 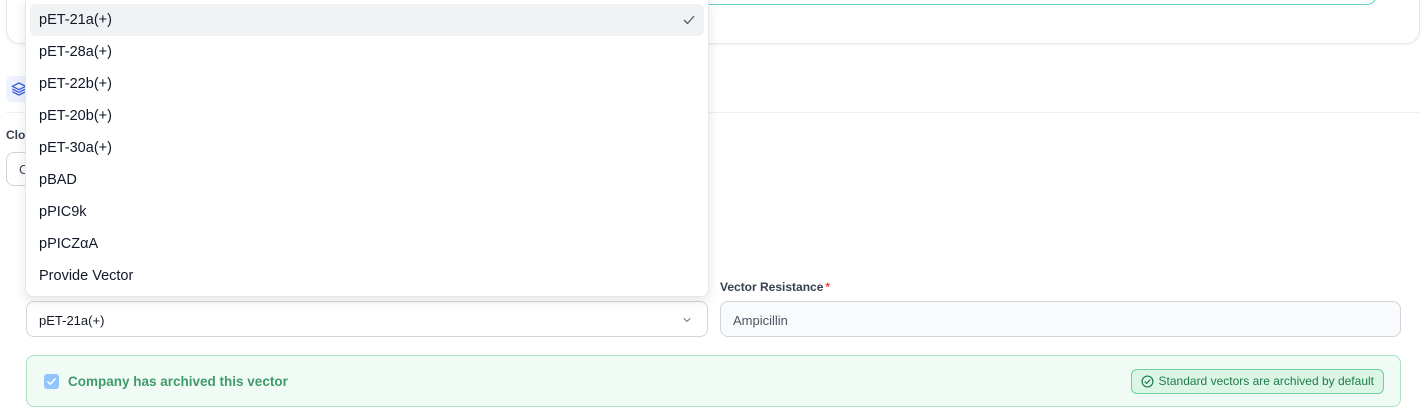 What do you see at coordinates (1147, 381) in the screenshot?
I see `check-circle-icon` at bounding box center [1147, 381].